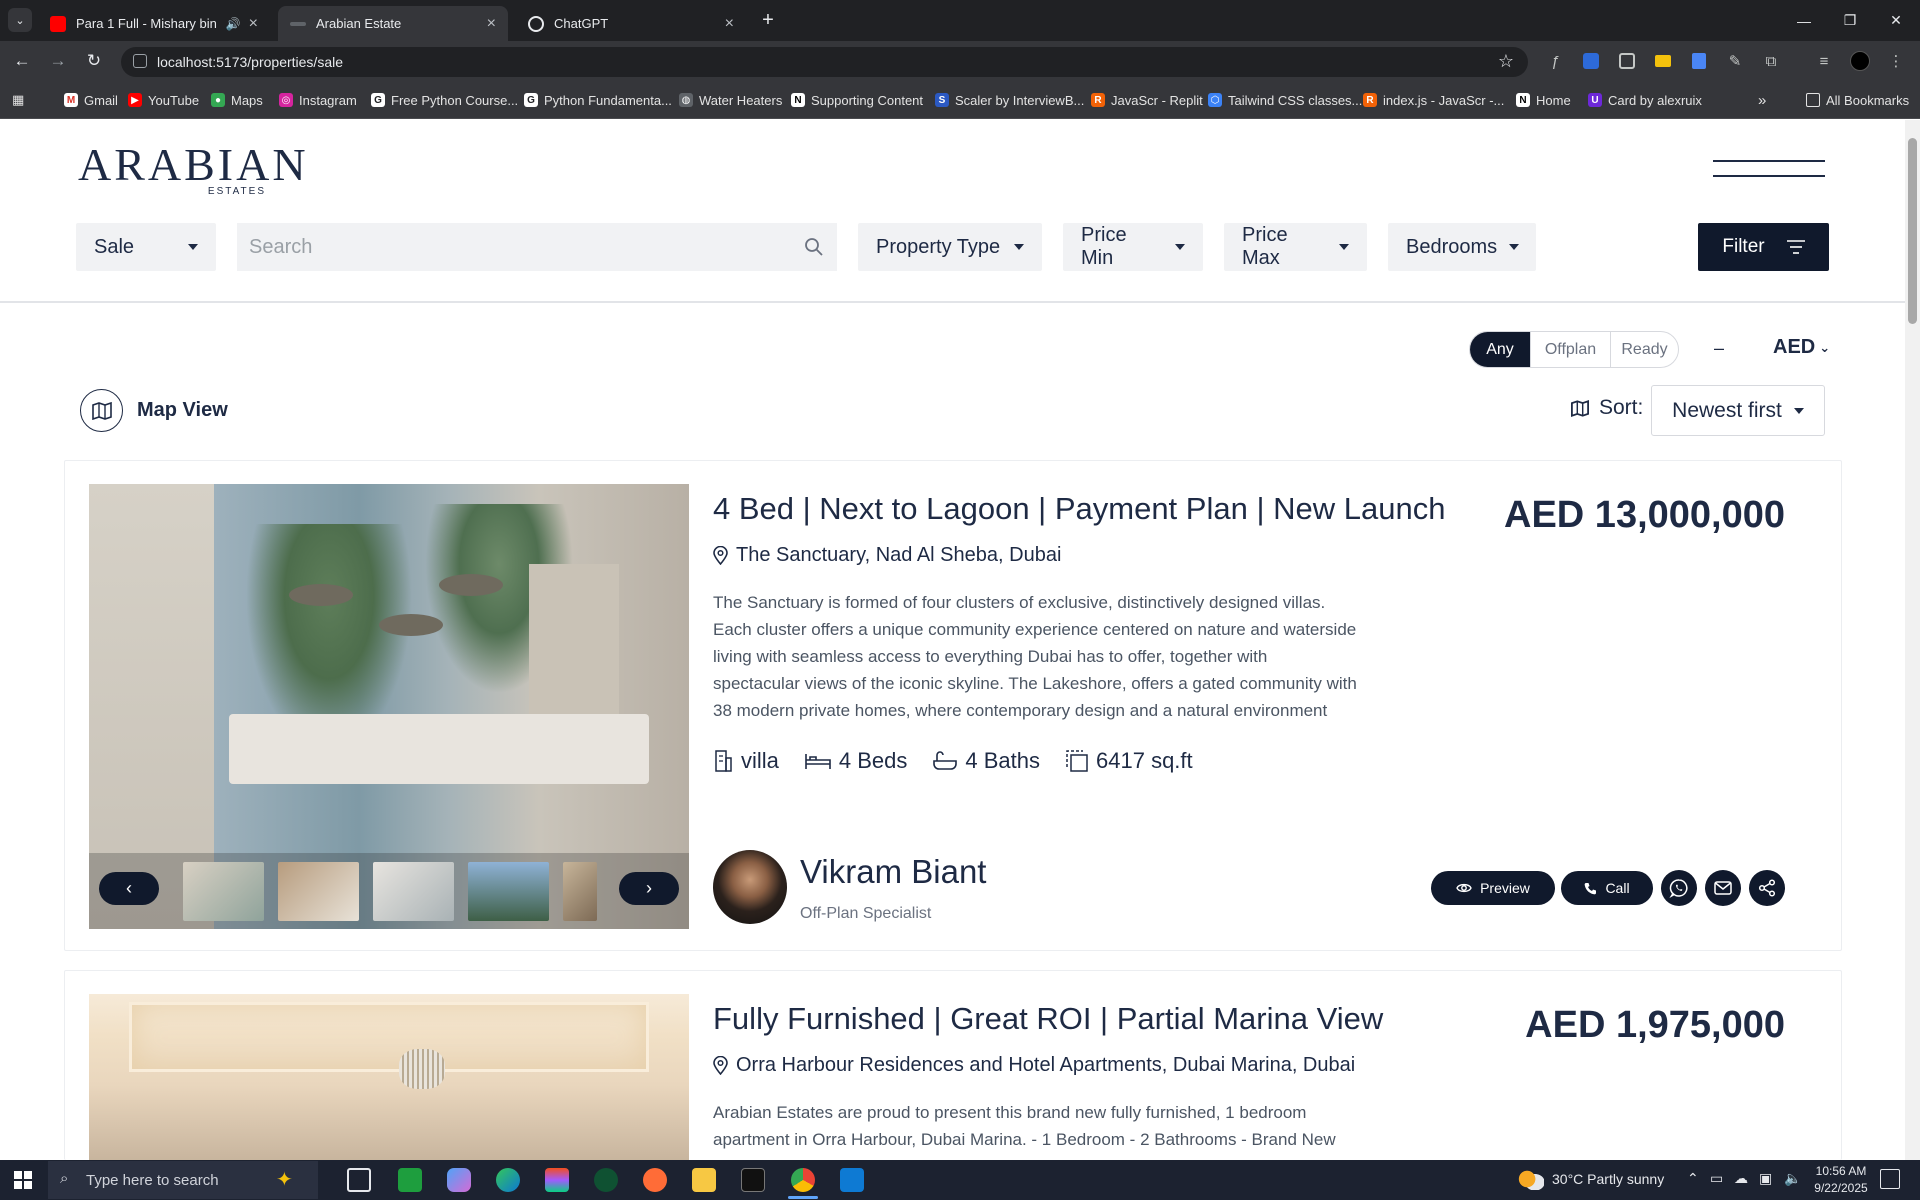 Image resolution: width=1920 pixels, height=1200 pixels. Describe the element at coordinates (1591, 61) in the screenshot. I see `extension-edge-icon` at that location.